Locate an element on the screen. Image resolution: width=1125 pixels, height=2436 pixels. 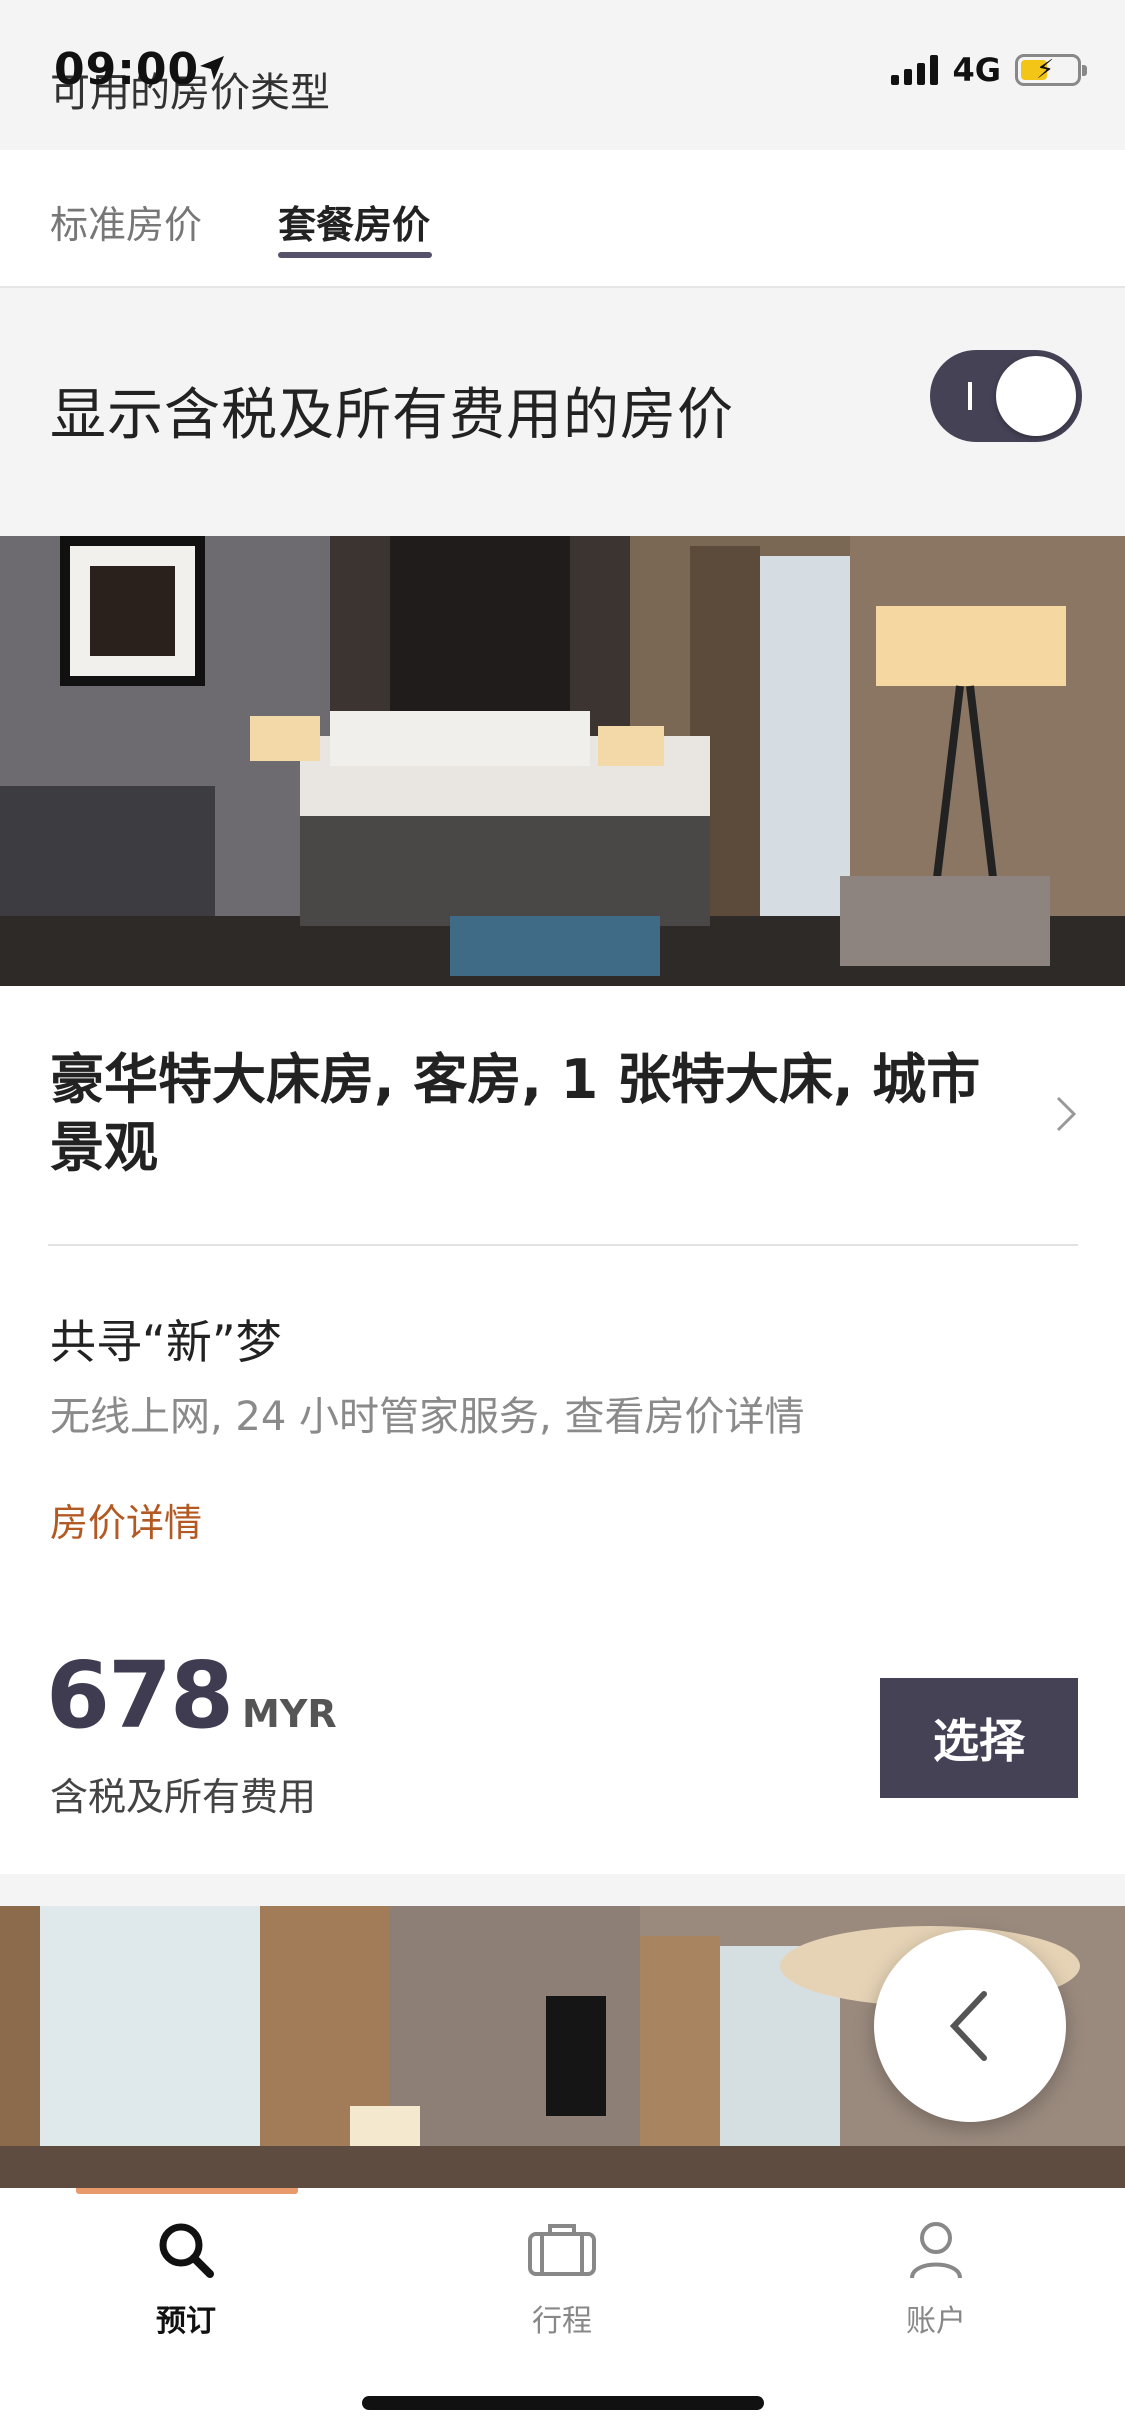
chevron-right-icon is located at coordinates (1067, 1114).